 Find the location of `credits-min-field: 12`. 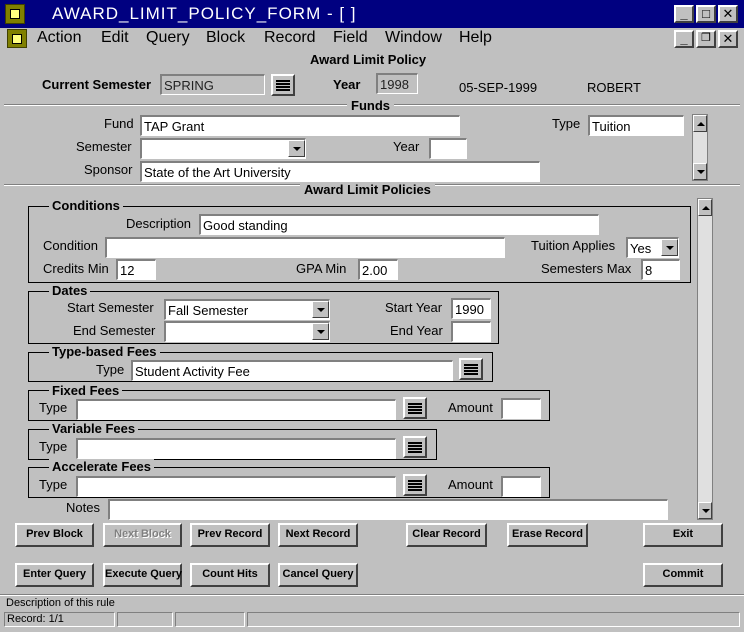

credits-min-field: 12 is located at coordinates (136, 269).